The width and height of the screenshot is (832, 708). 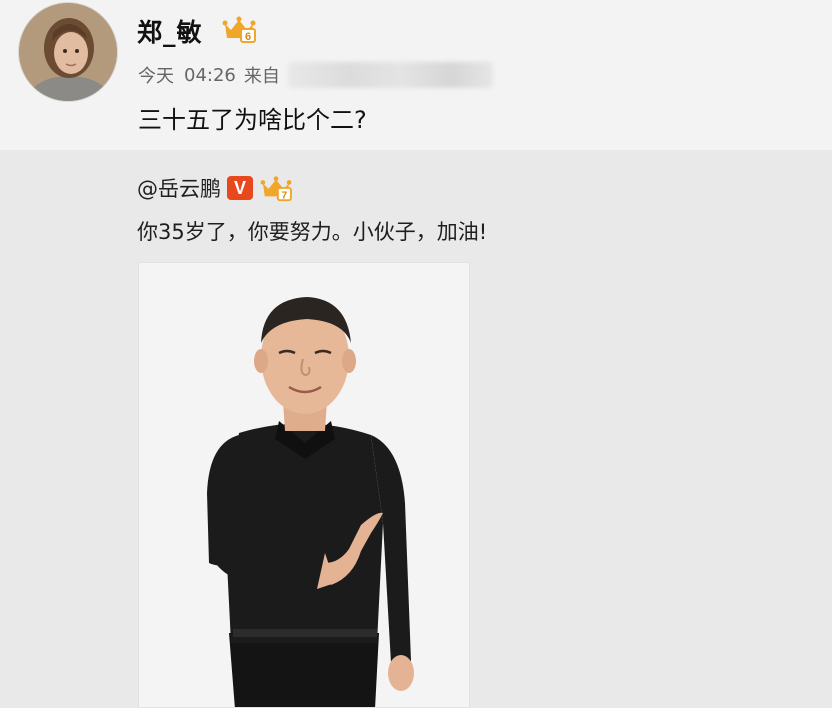 What do you see at coordinates (261, 76) in the screenshot?
I see `post-source-label: 来自` at bounding box center [261, 76].